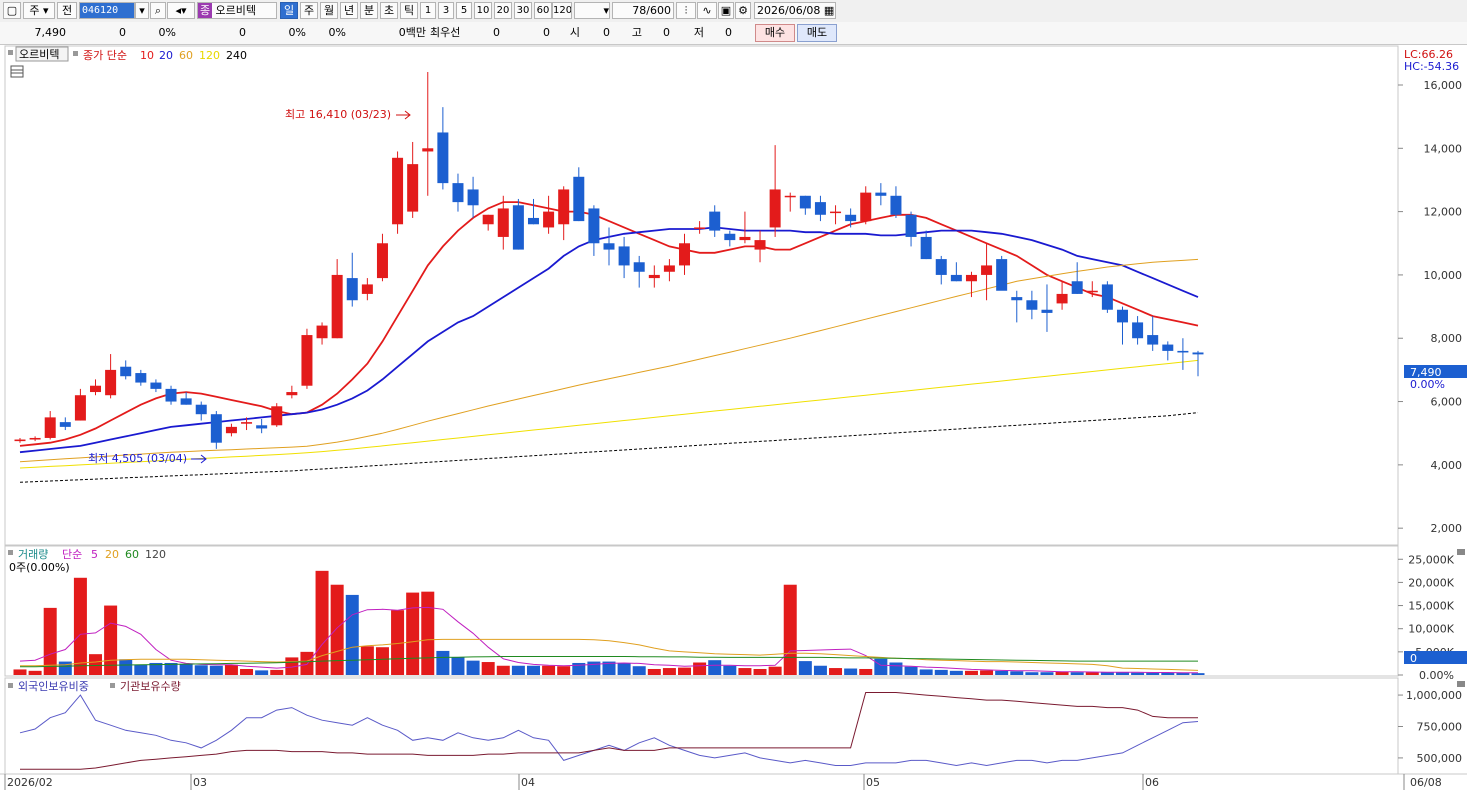 Image resolution: width=1467 pixels, height=790 pixels. I want to click on period-day-tab: 일, so click(289, 10).